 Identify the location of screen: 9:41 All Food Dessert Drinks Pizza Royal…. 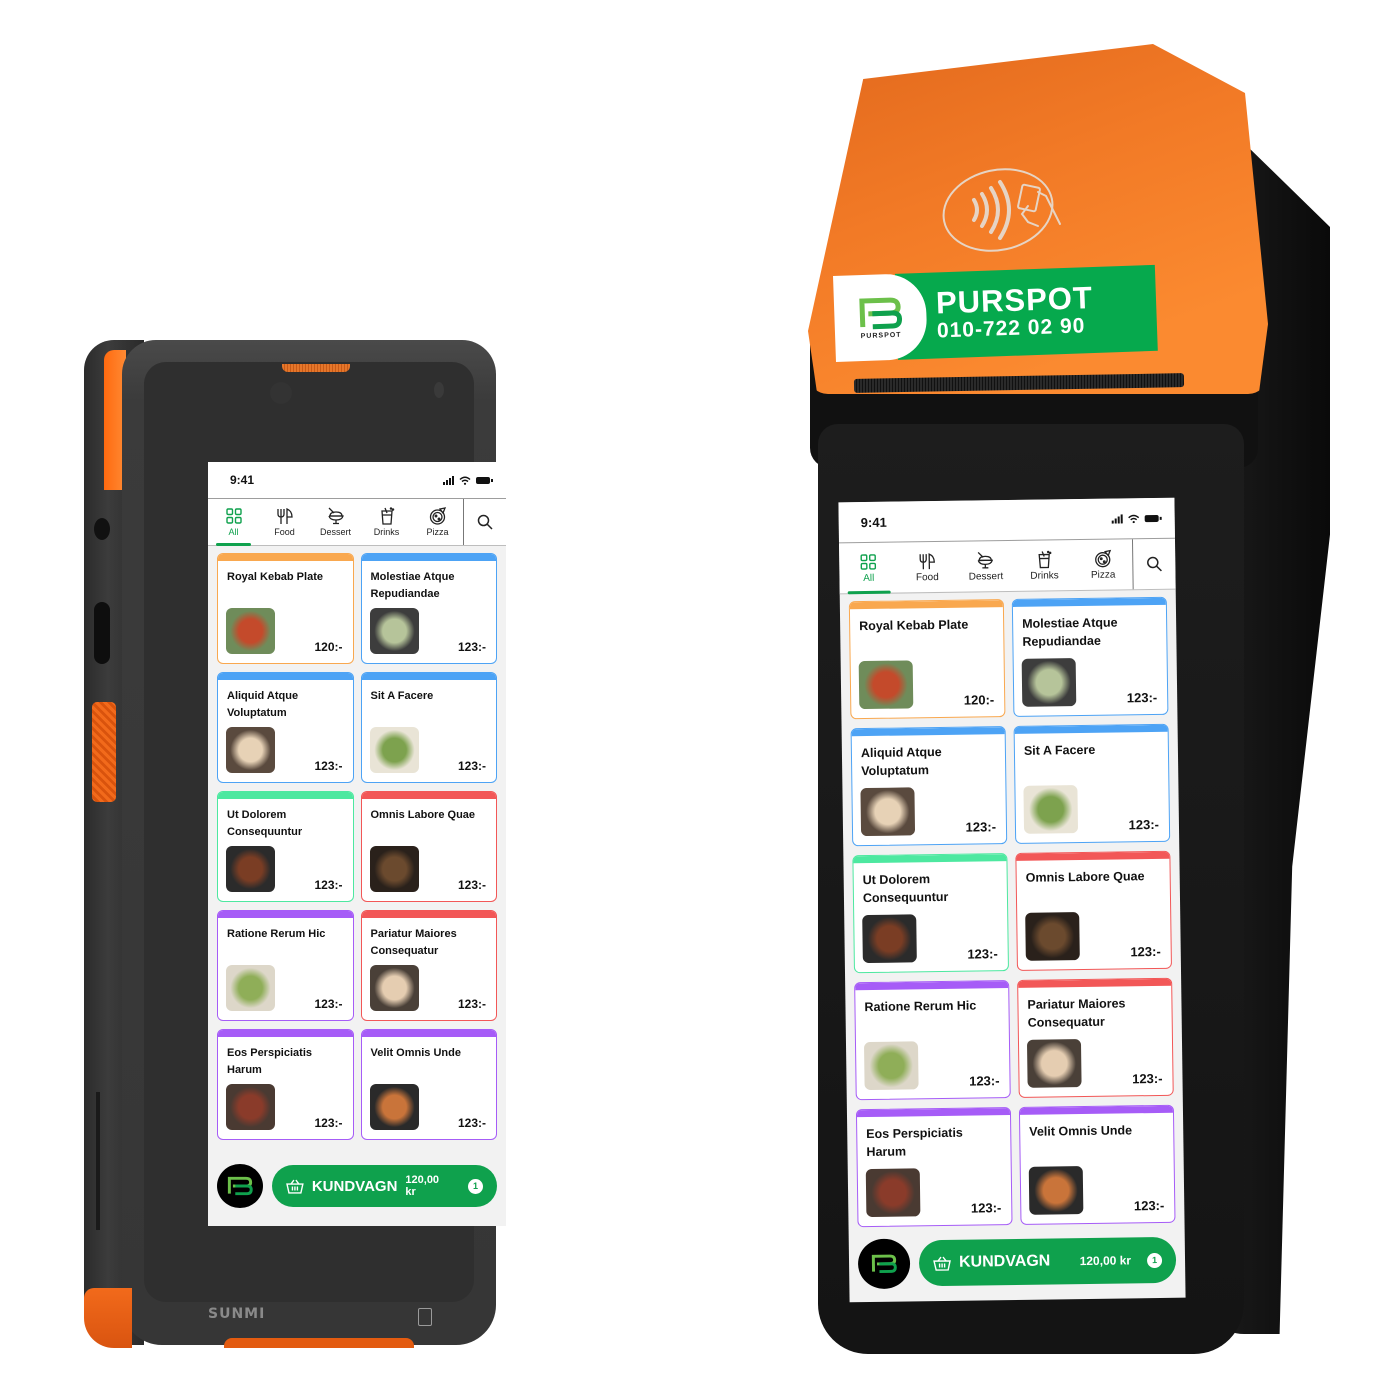
(1012, 900).